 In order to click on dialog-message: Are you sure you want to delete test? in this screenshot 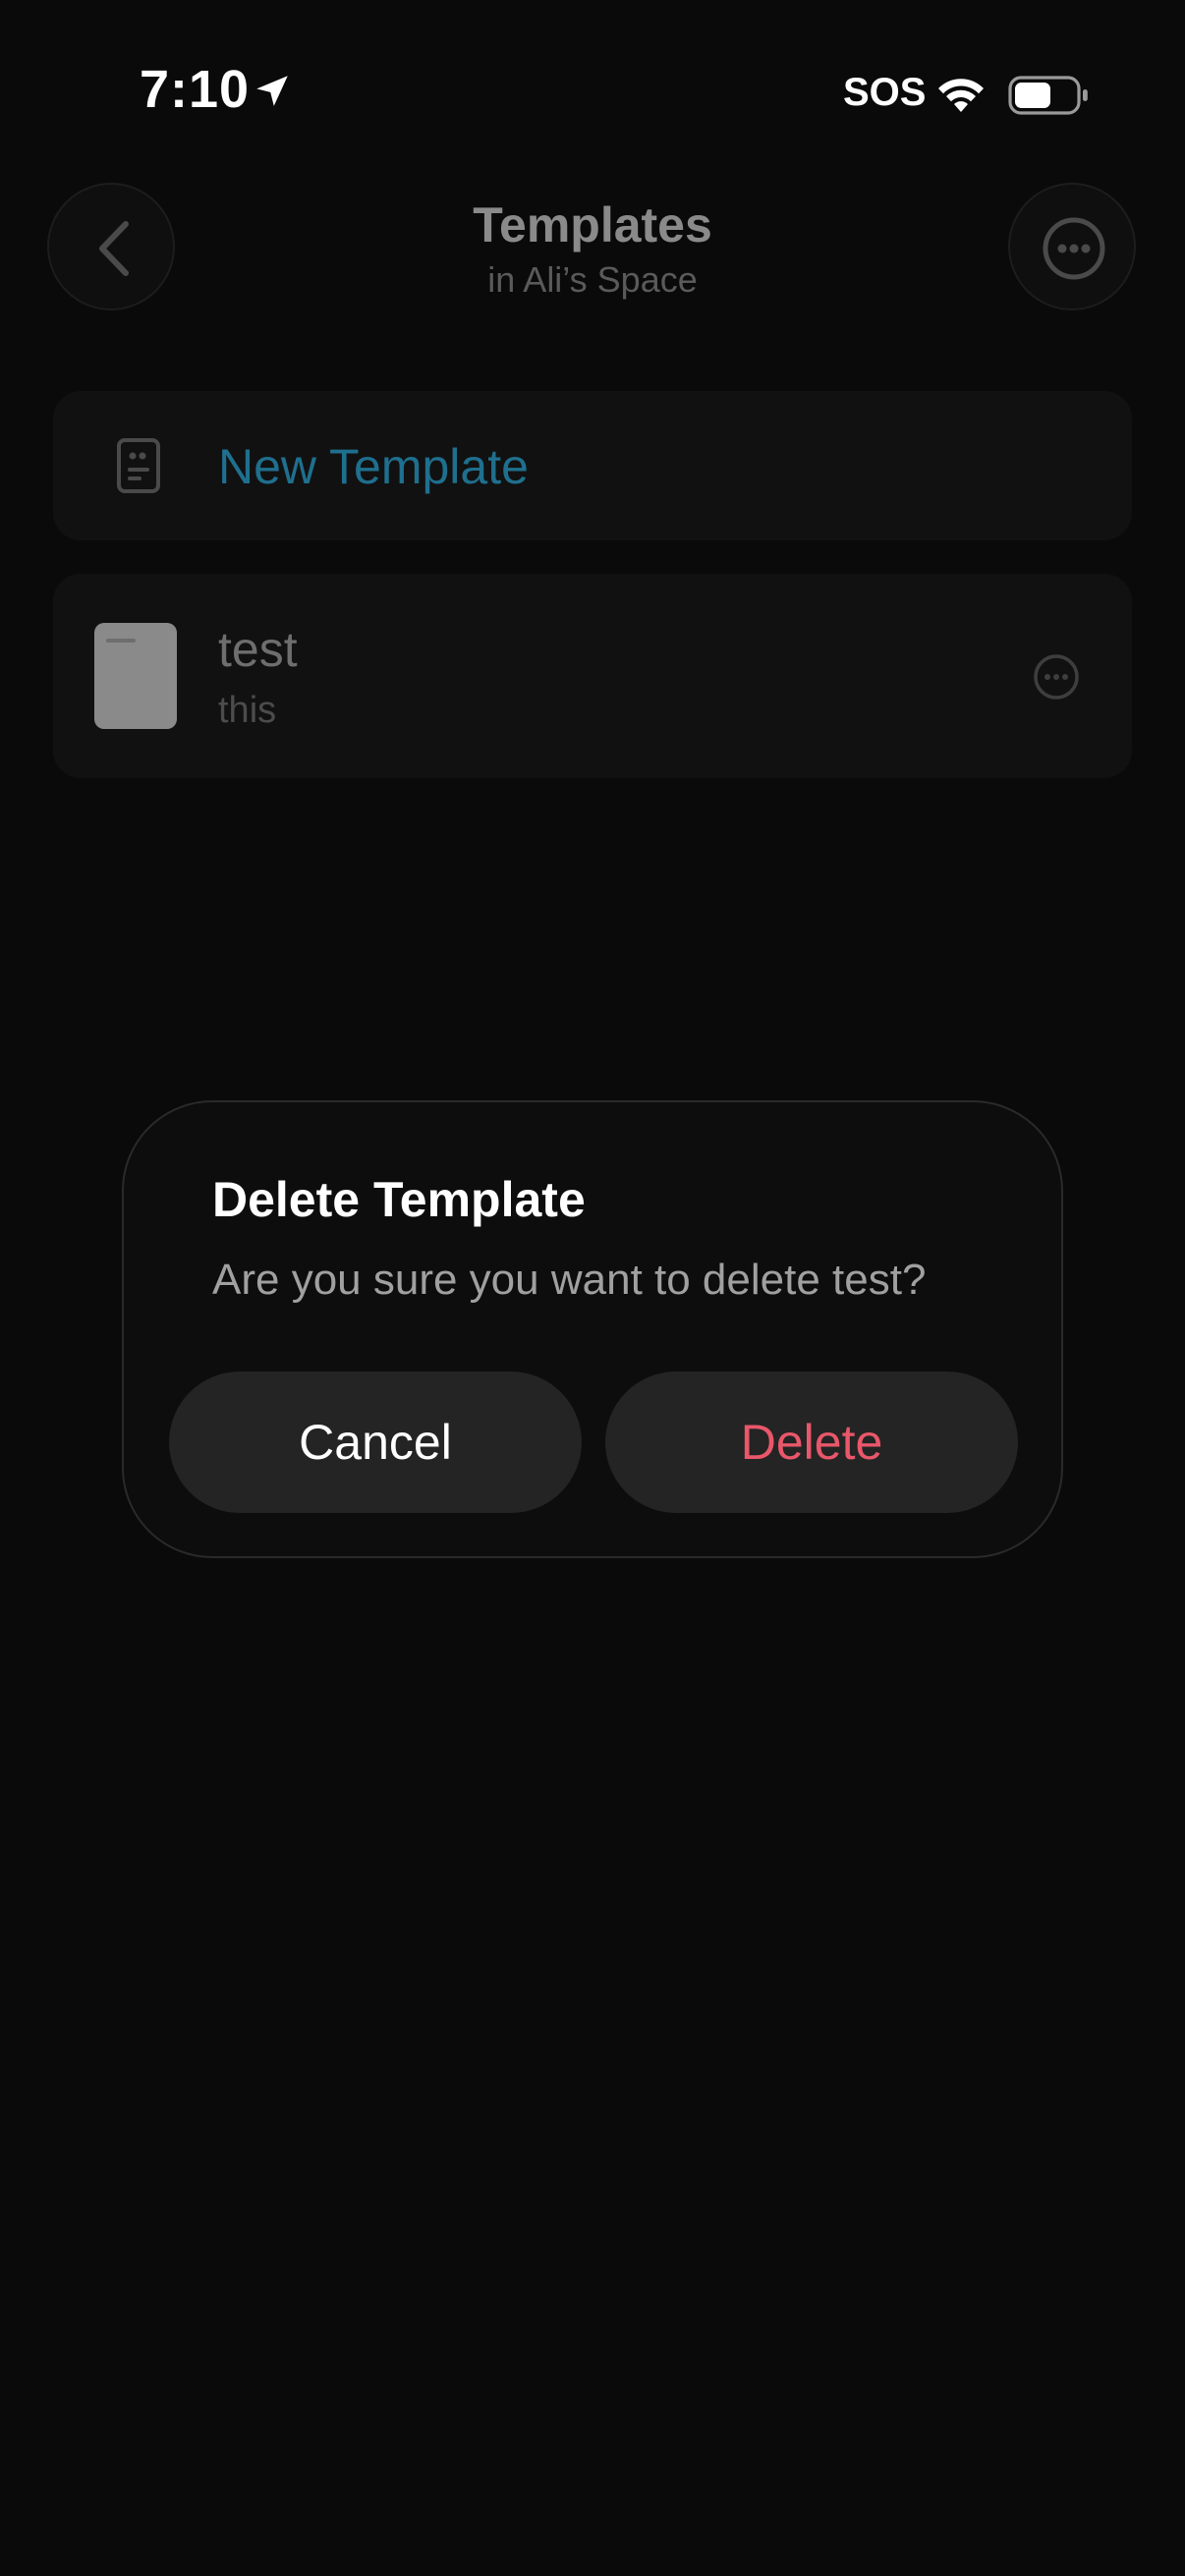, I will do `click(569, 1280)`.